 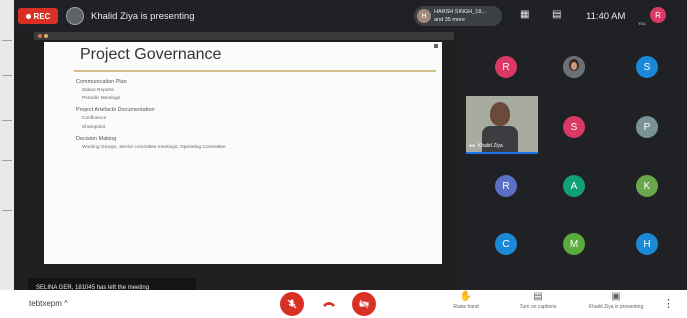 I want to click on hand-icon: ✋, so click(x=466, y=296).